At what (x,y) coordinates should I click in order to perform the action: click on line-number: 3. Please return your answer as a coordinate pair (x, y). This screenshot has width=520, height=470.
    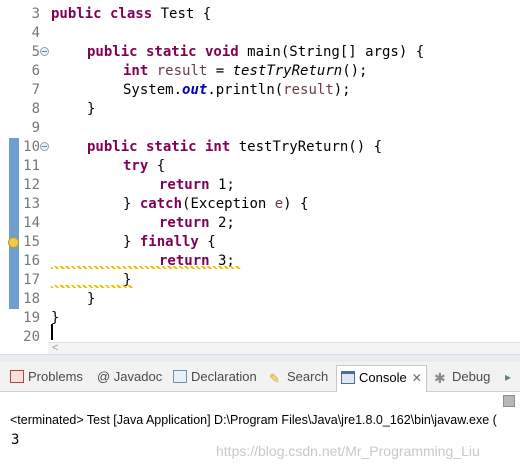
    Looking at the image, I should click on (35, 14).